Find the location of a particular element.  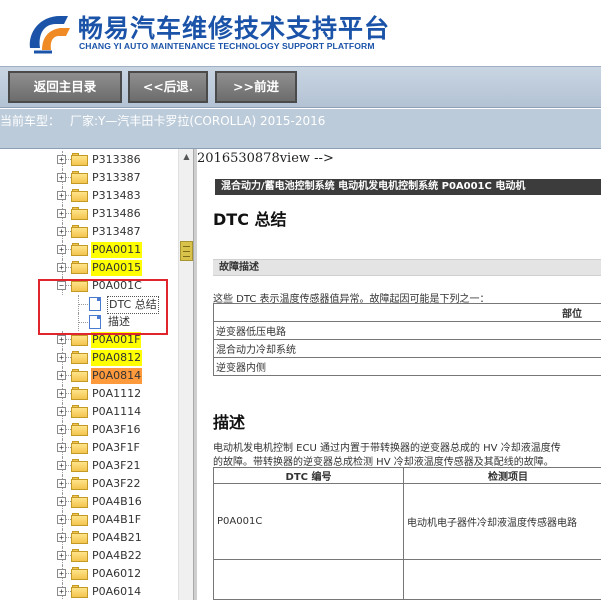

tree-item-label: P0A6012 is located at coordinates (116, 574).